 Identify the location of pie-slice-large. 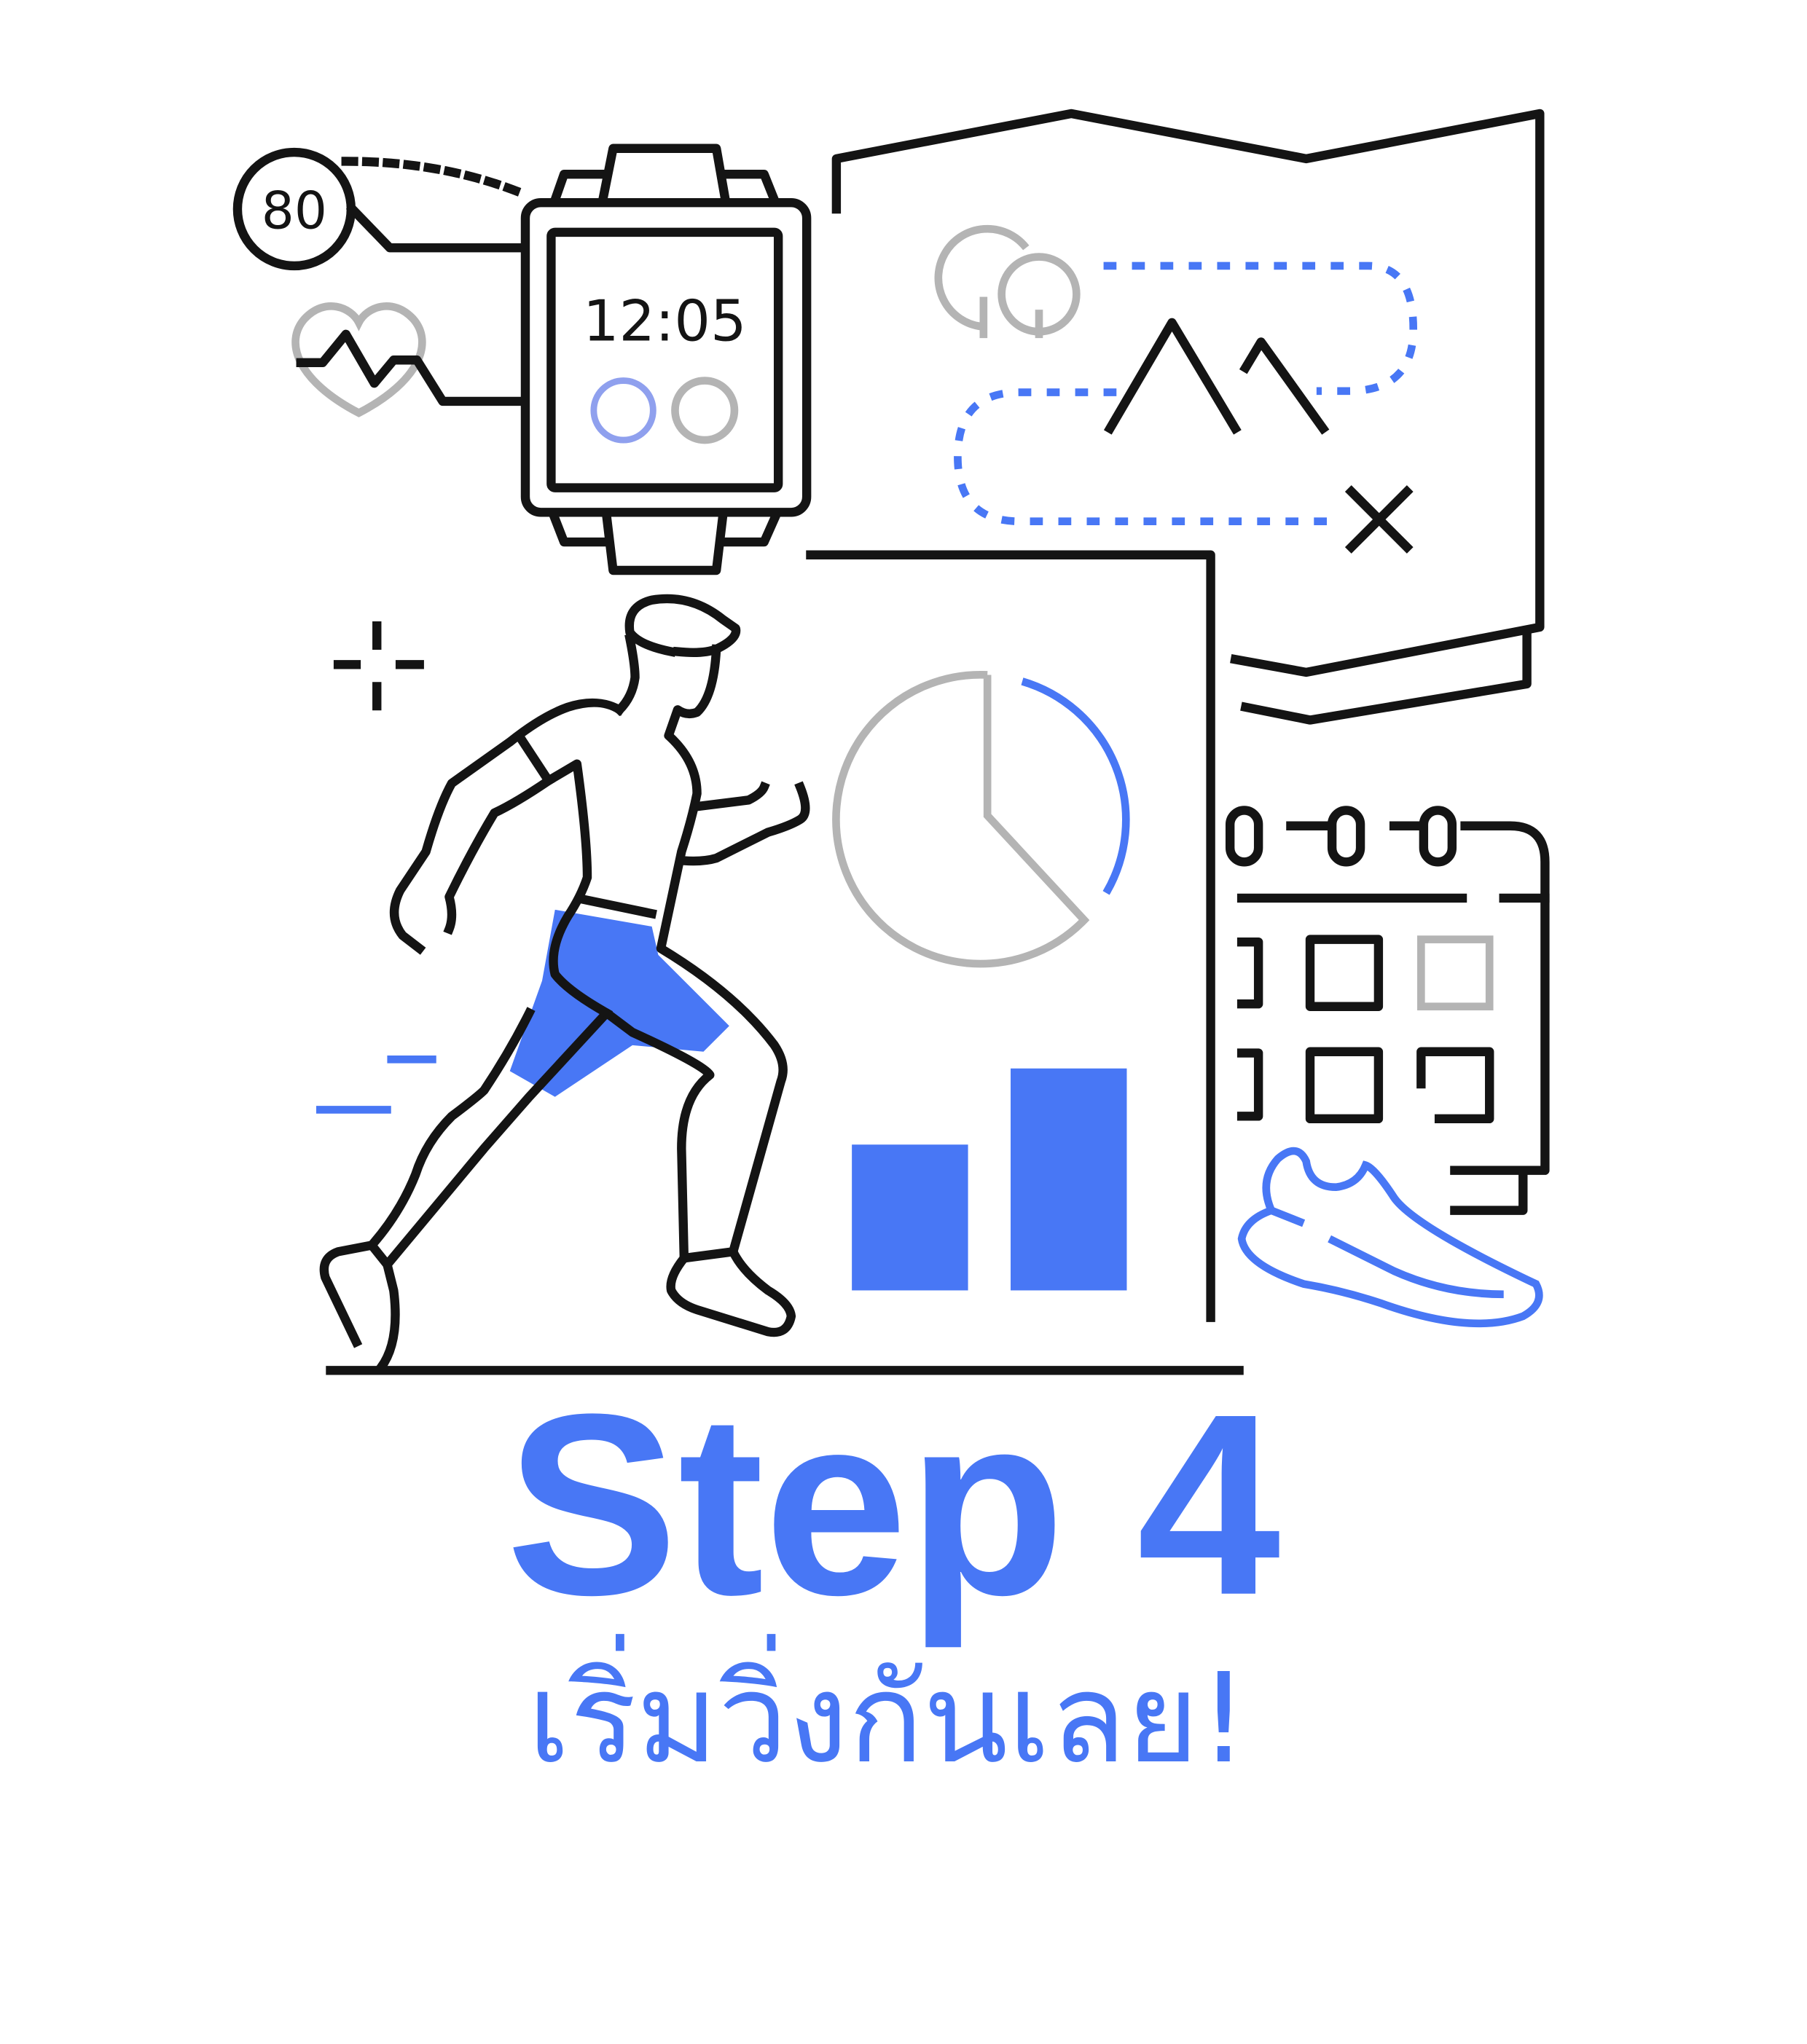
(961, 819).